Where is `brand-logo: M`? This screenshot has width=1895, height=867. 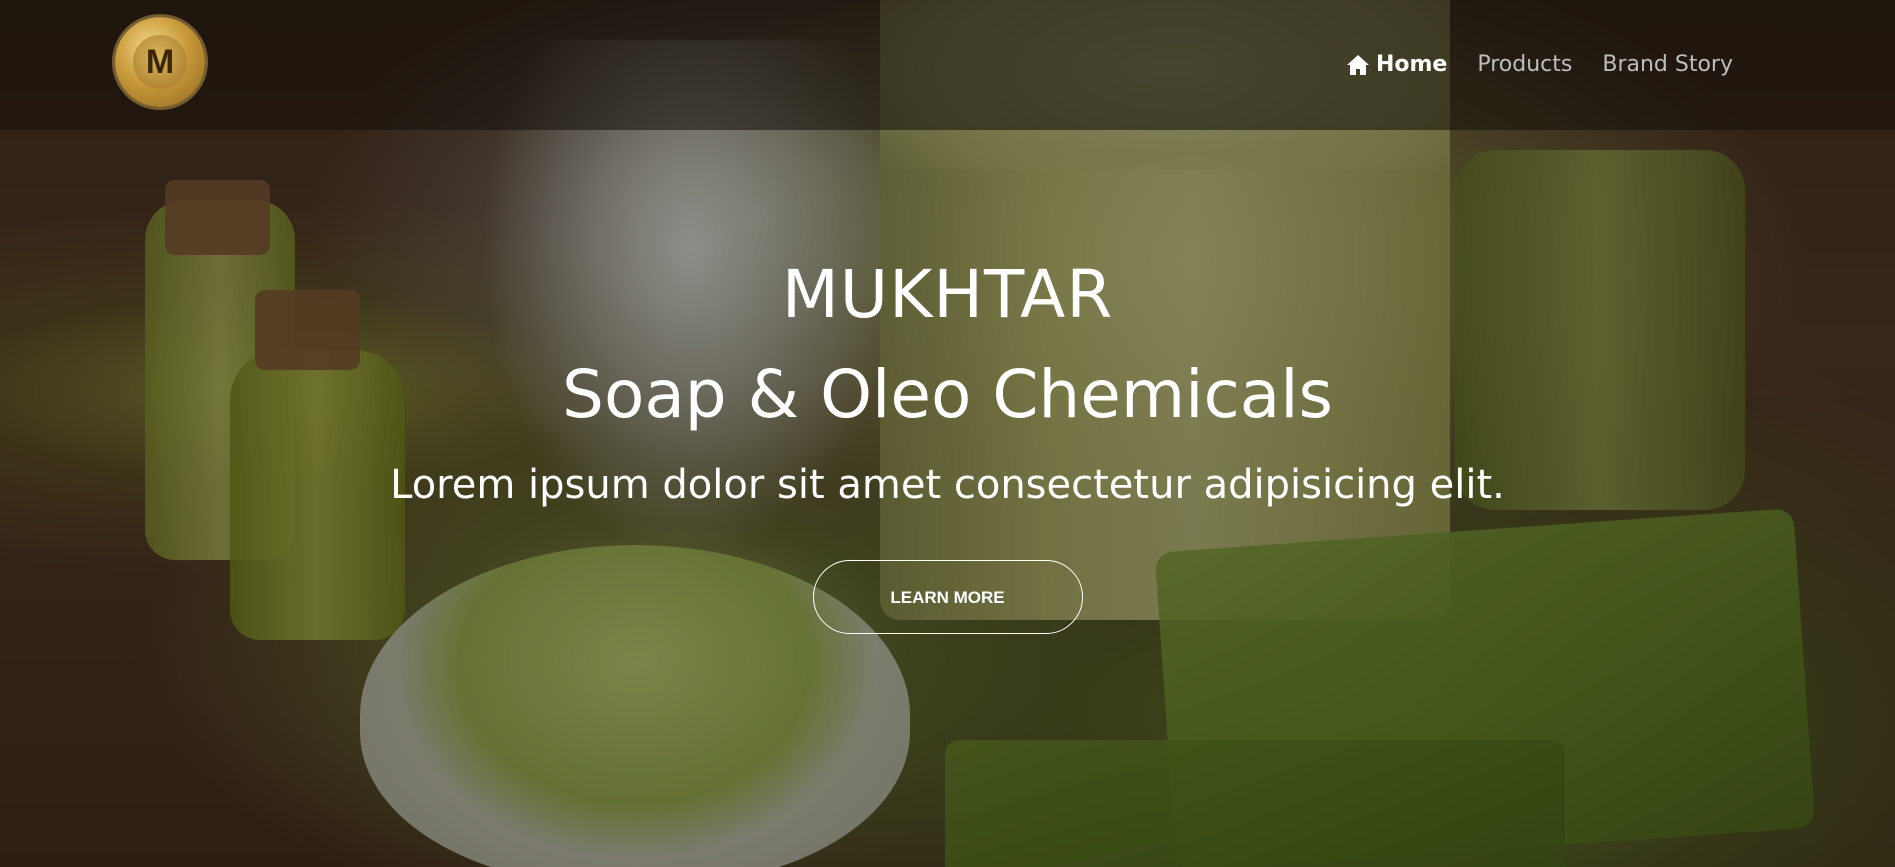
brand-logo: M is located at coordinates (160, 62).